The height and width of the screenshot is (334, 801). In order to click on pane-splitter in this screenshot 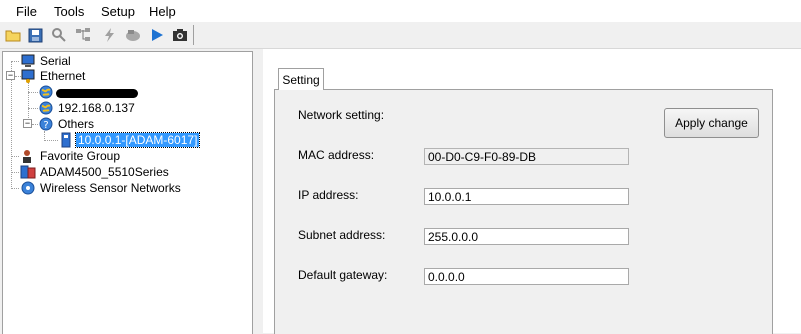, I will do `click(258, 191)`.